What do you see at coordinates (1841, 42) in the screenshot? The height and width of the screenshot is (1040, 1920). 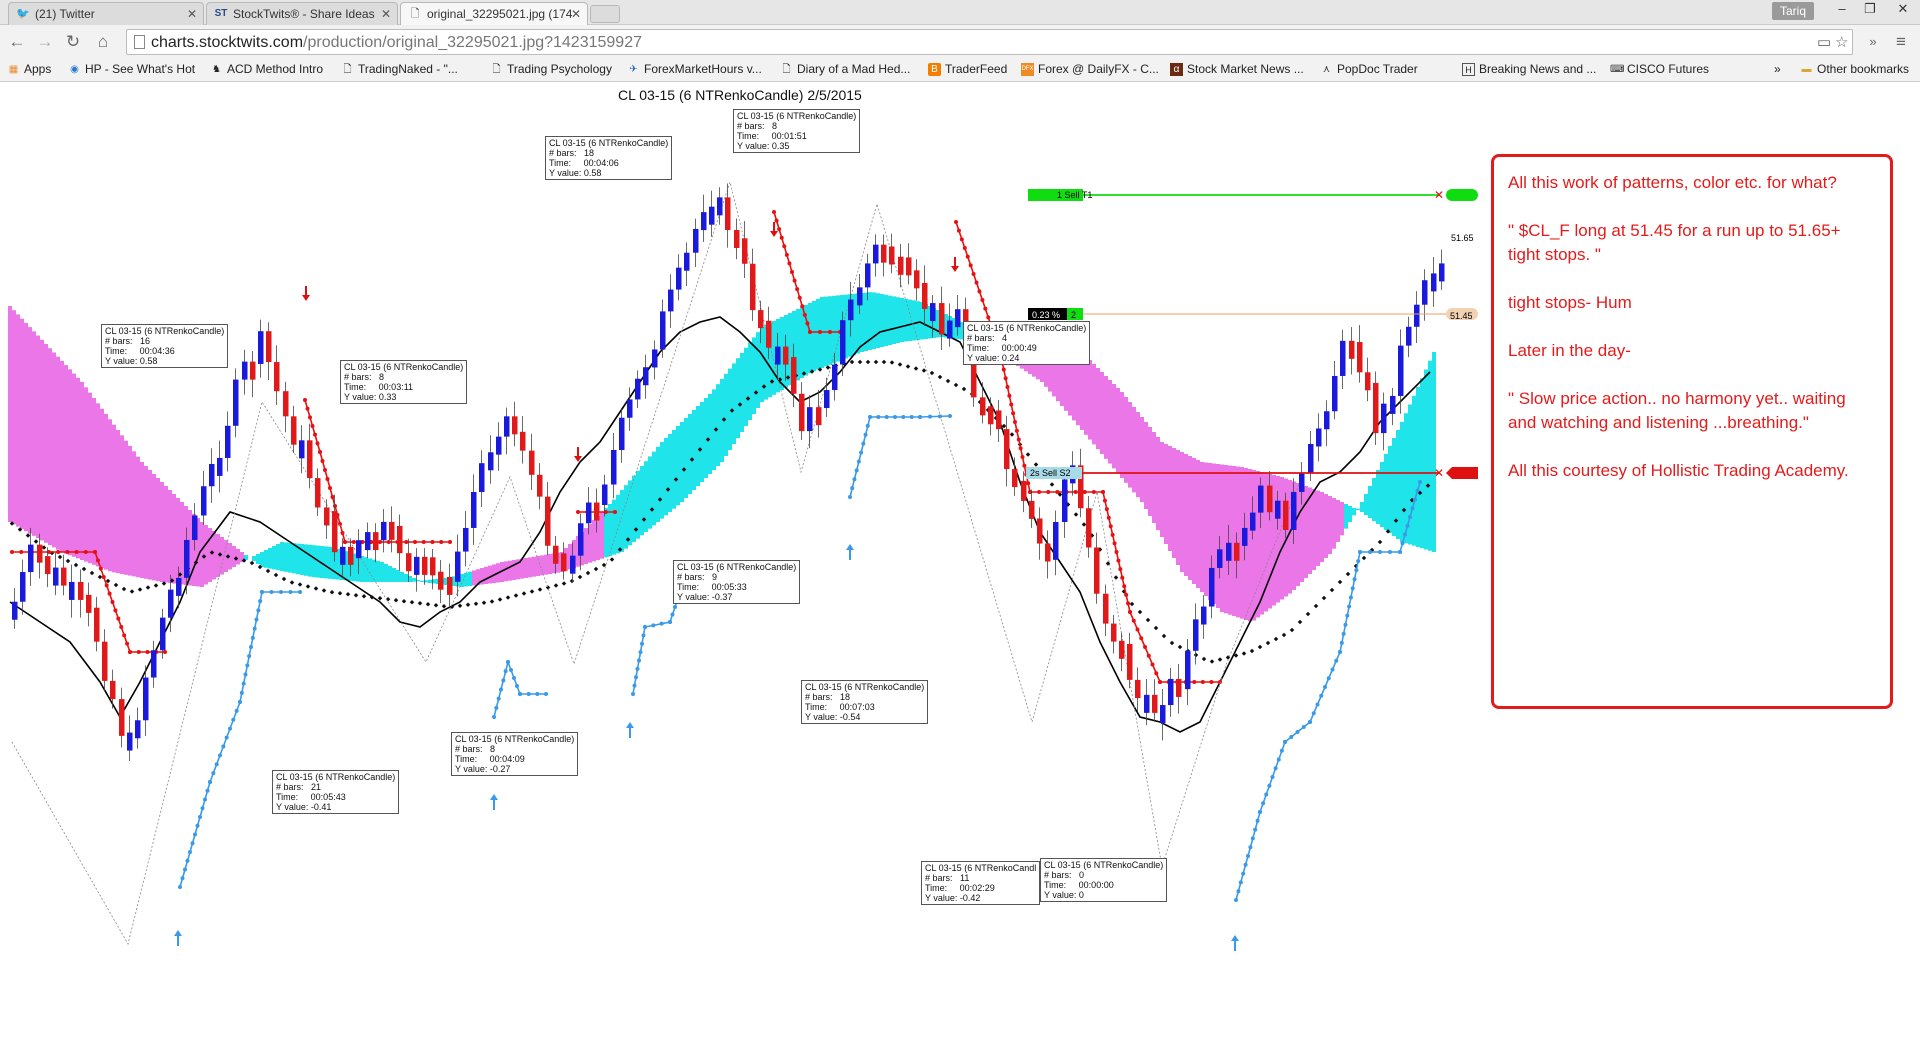 I see `bookmark-star-icon: ☆` at bounding box center [1841, 42].